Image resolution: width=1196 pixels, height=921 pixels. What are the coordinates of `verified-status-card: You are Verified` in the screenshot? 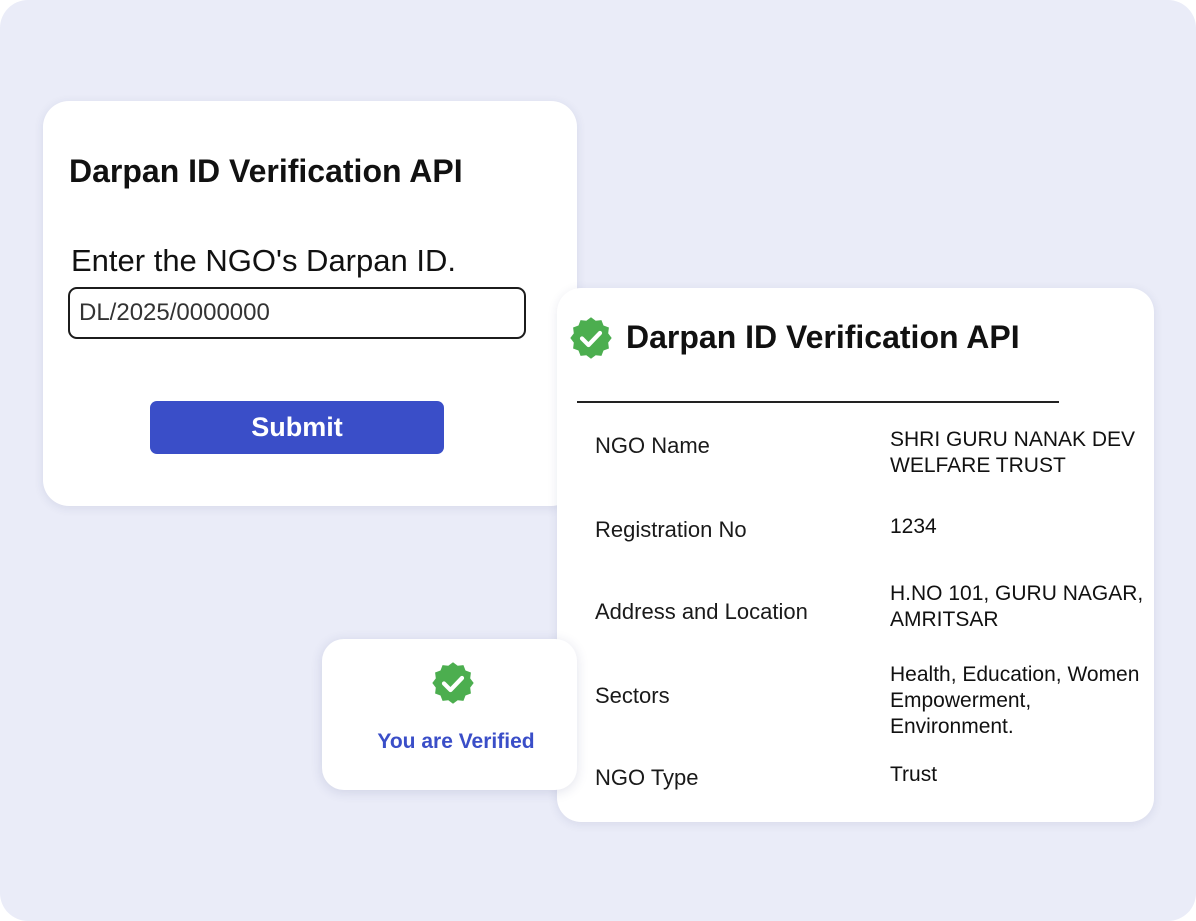 It's located at (449, 714).